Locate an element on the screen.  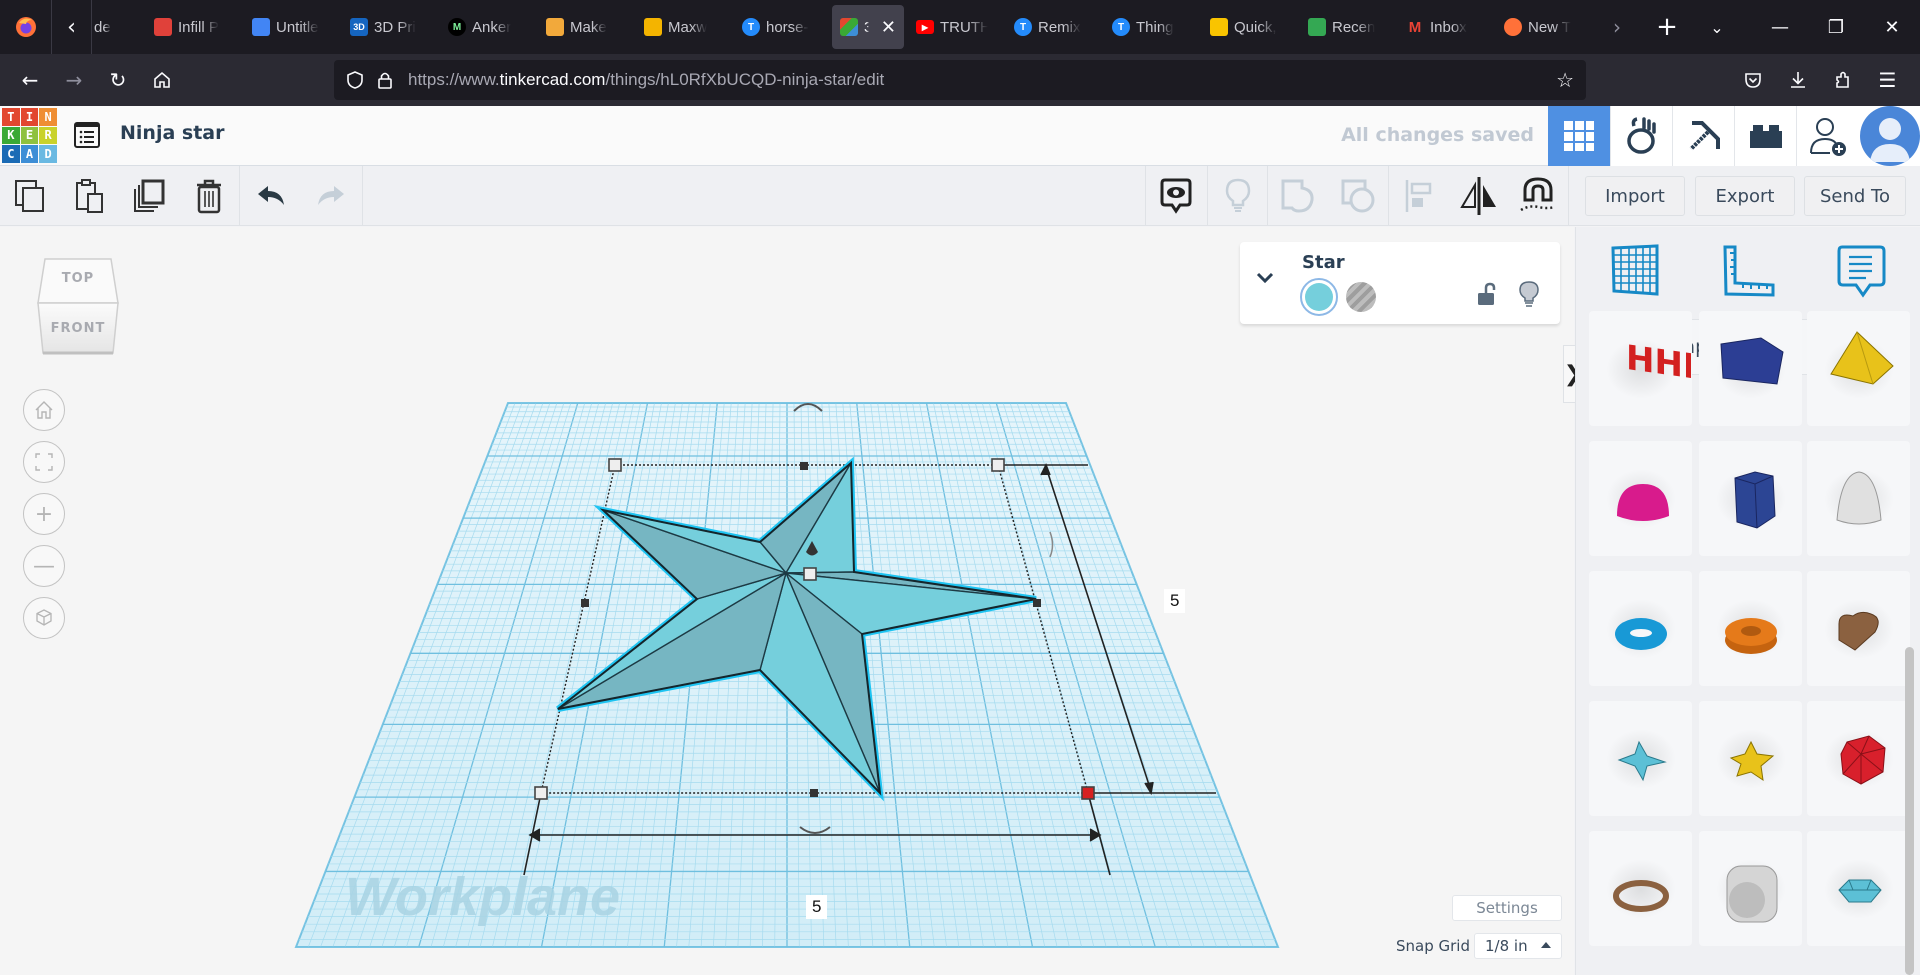
tinkercad-logo: TIN KER CAD is located at coordinates (29, 135).